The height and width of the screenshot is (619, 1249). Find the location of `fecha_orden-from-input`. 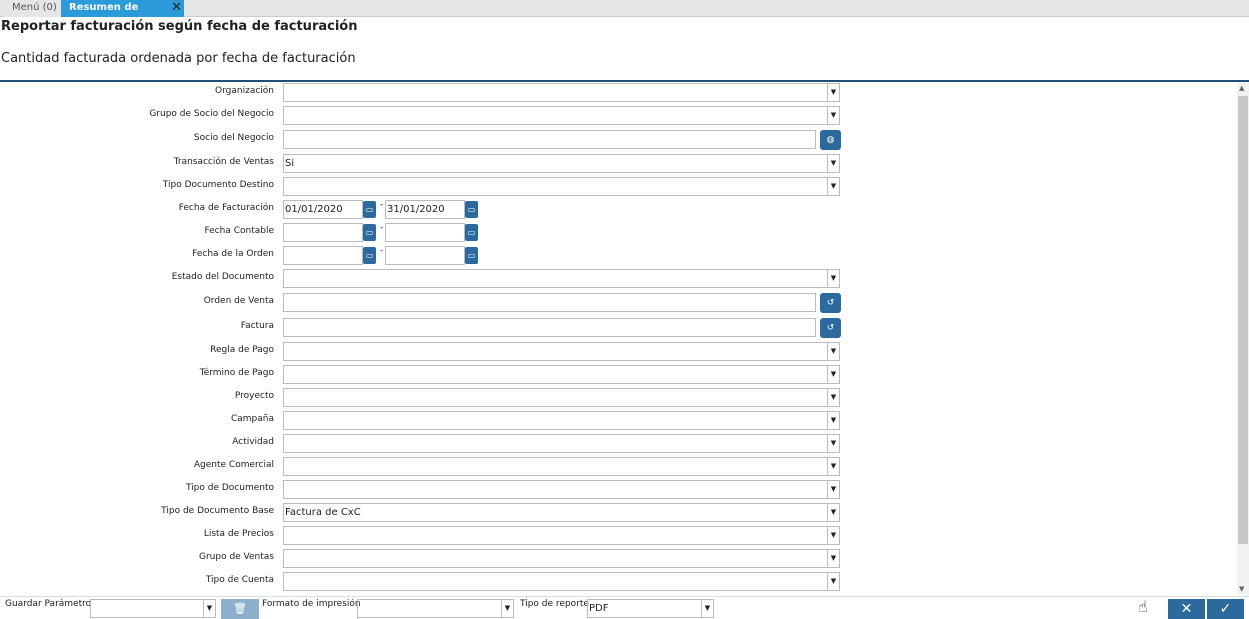

fecha_orden-from-input is located at coordinates (323, 255).